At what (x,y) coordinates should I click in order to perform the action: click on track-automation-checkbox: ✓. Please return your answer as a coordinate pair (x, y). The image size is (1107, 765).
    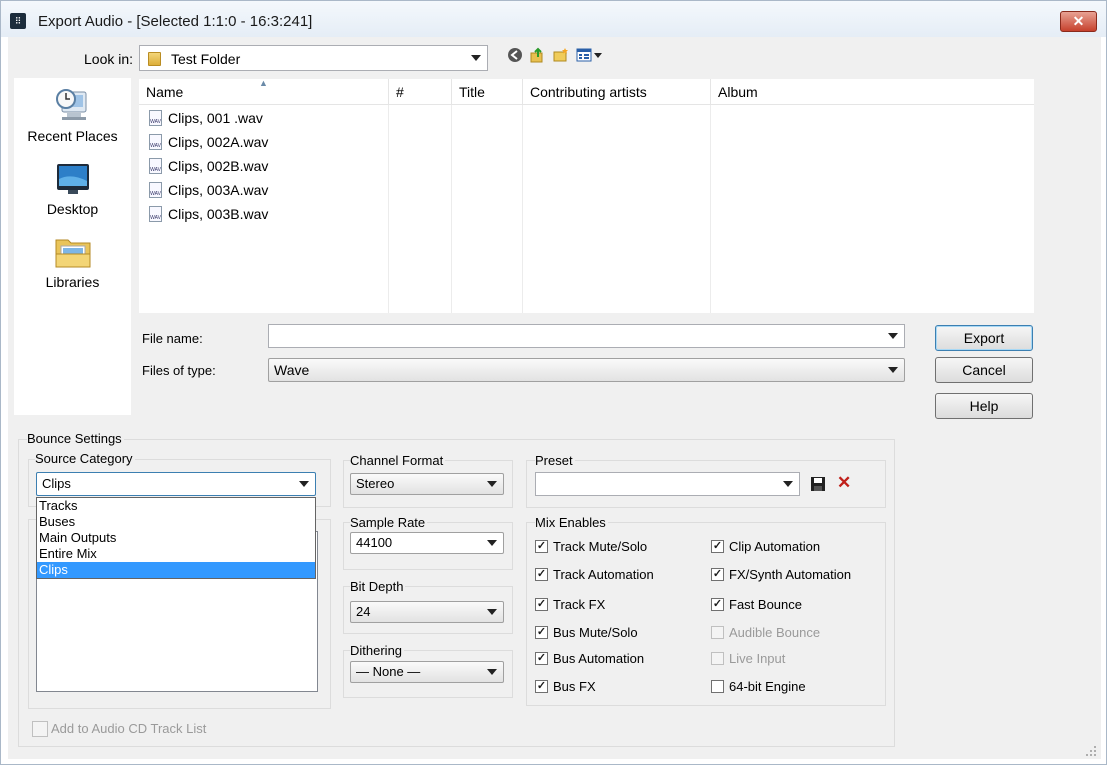
    Looking at the image, I should click on (541, 574).